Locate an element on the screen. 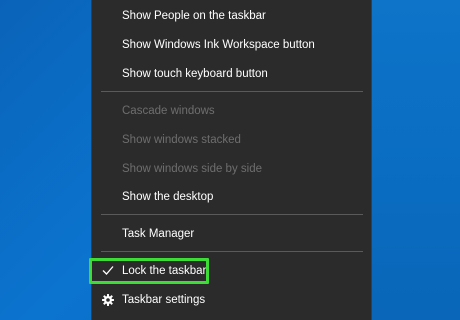  menu-item-label: Task Manager is located at coordinates (158, 234).